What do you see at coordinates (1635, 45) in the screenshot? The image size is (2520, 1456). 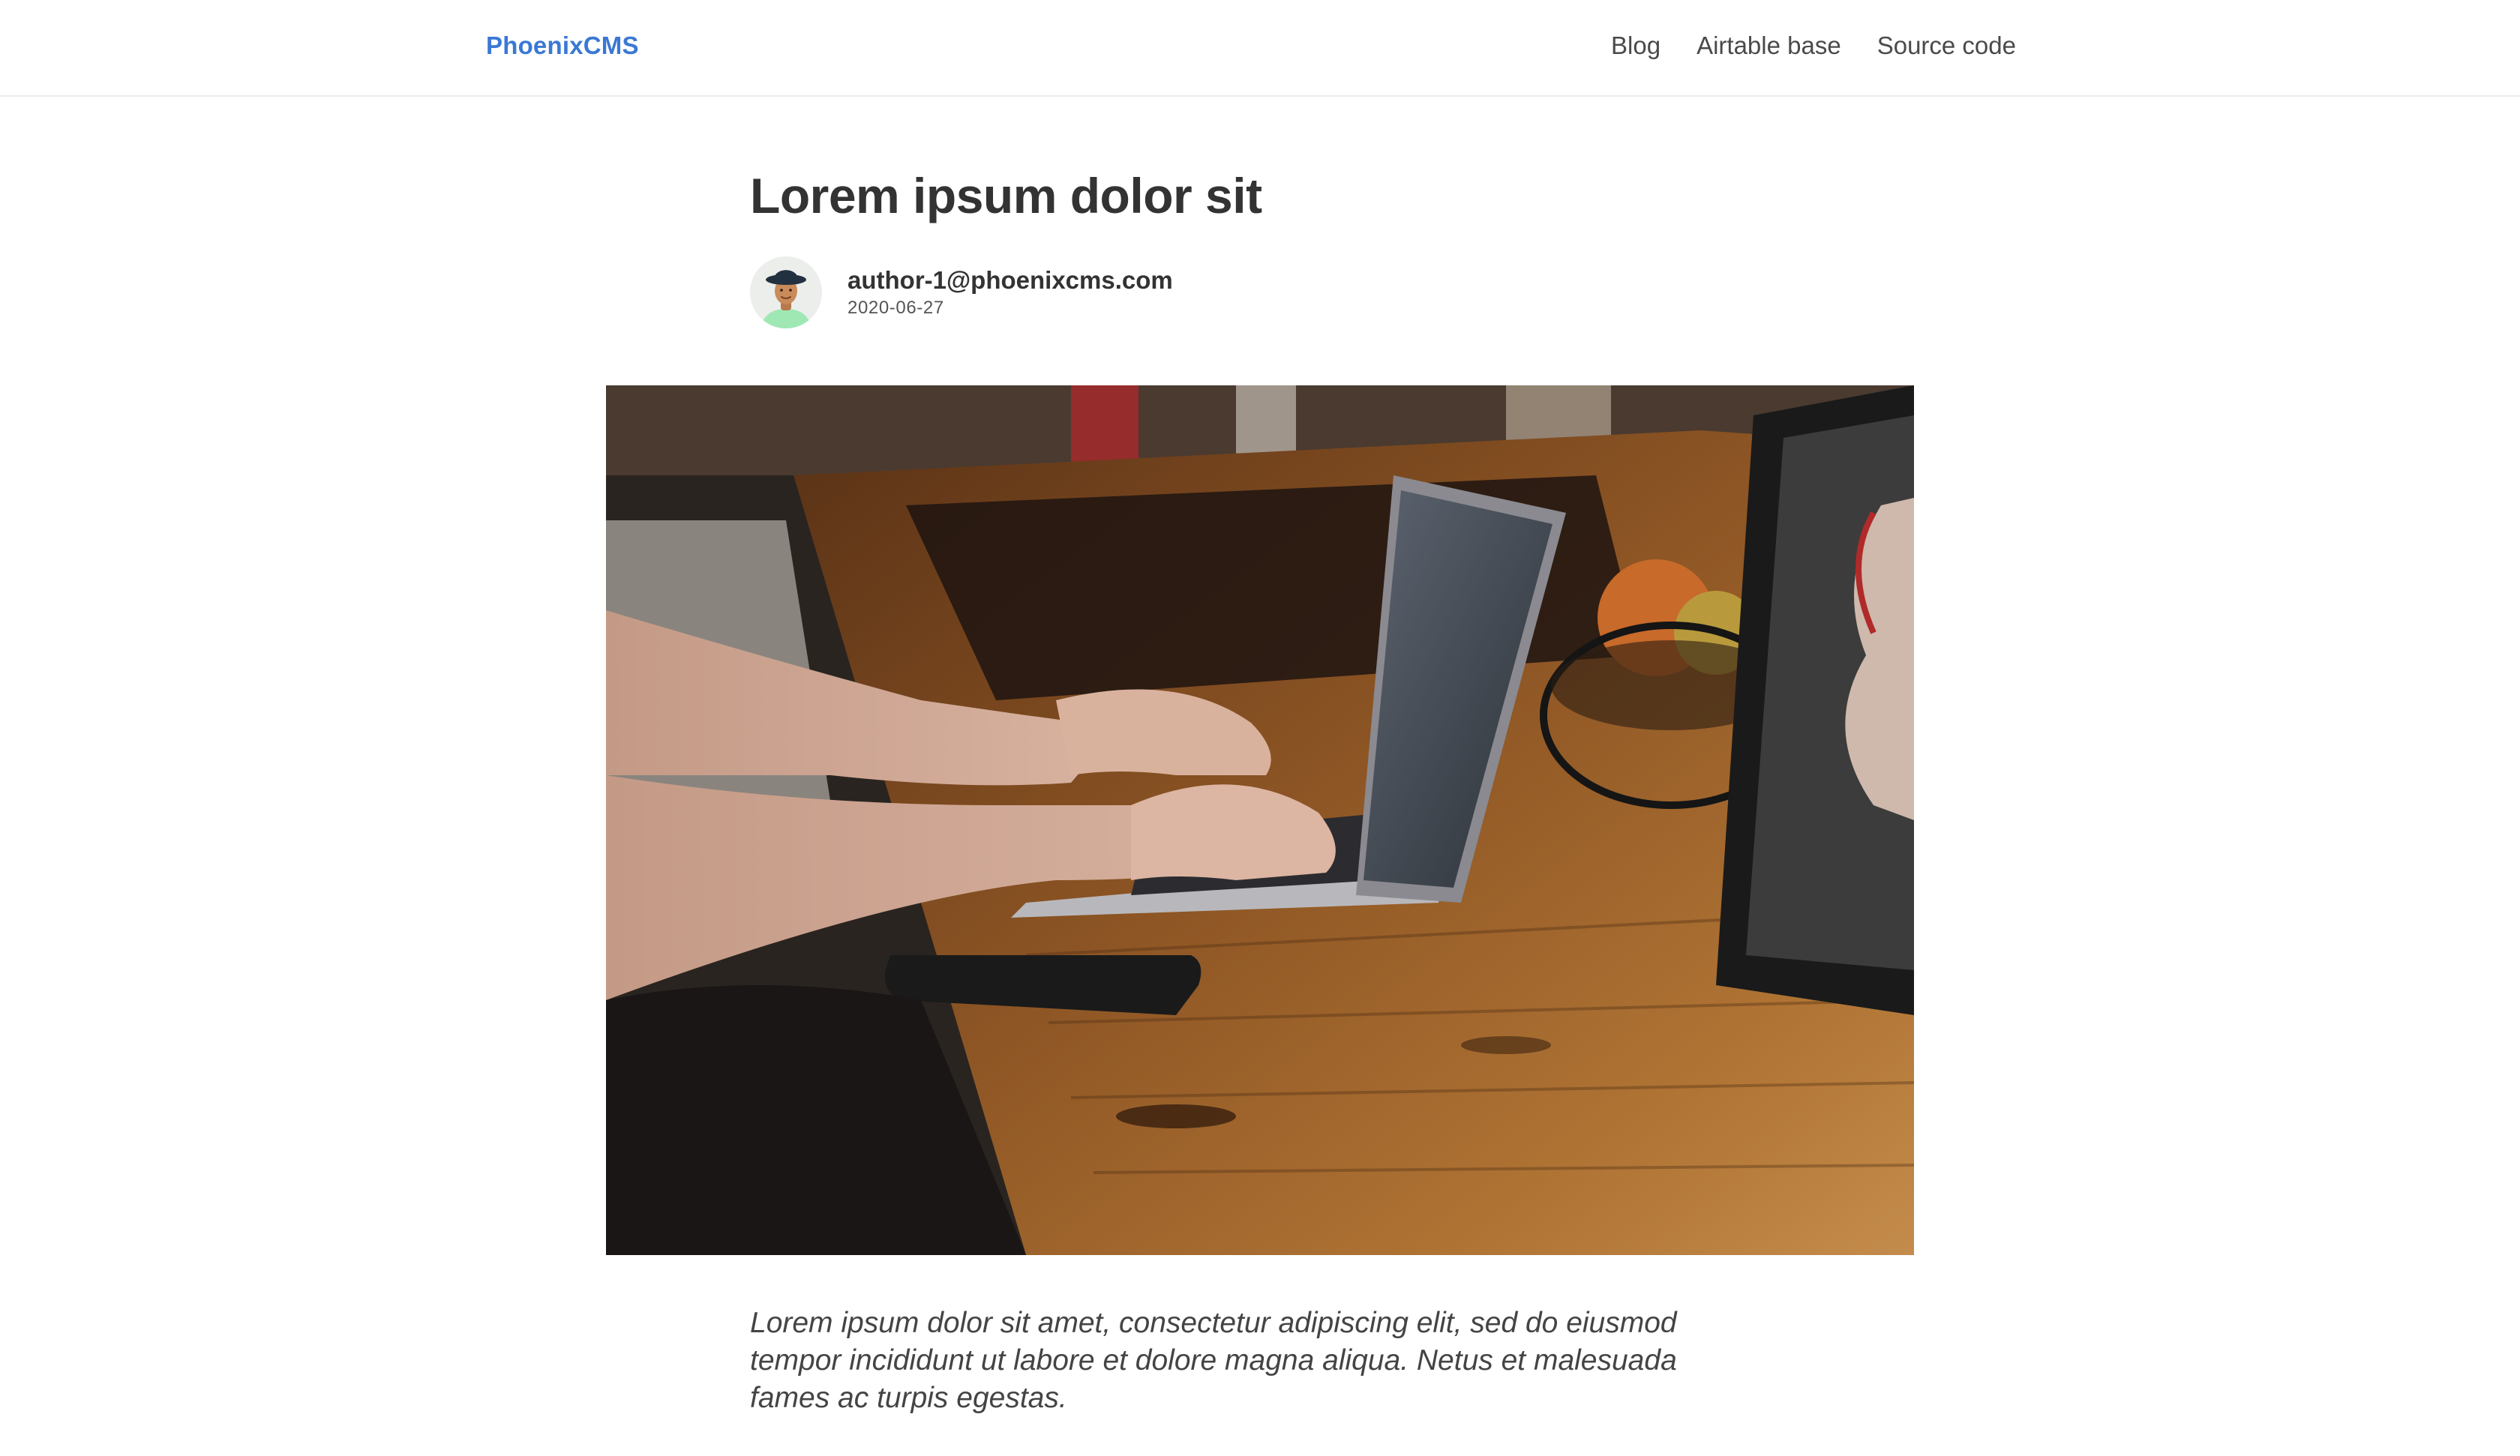 I see `nav-link-blog: Blog` at bounding box center [1635, 45].